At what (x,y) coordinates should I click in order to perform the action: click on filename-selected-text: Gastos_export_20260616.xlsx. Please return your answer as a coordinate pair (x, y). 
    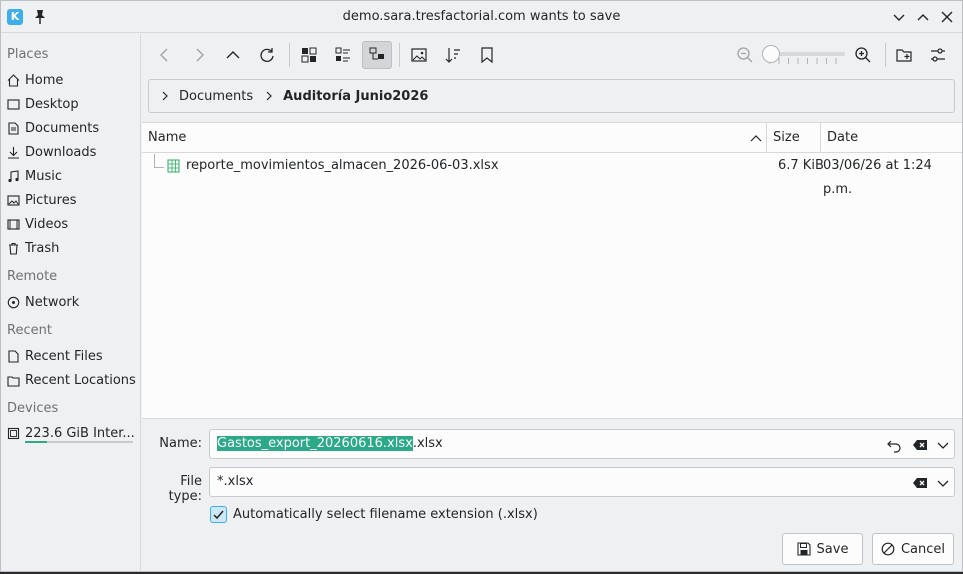
    Looking at the image, I should click on (315, 443).